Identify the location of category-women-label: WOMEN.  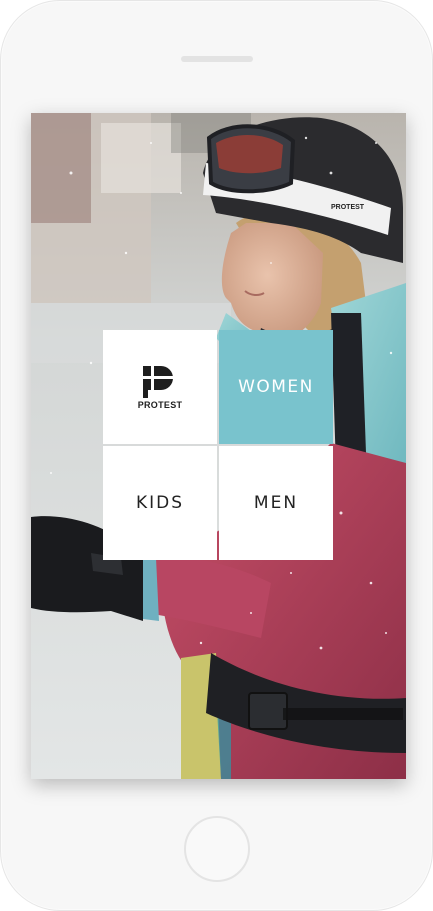
(276, 387).